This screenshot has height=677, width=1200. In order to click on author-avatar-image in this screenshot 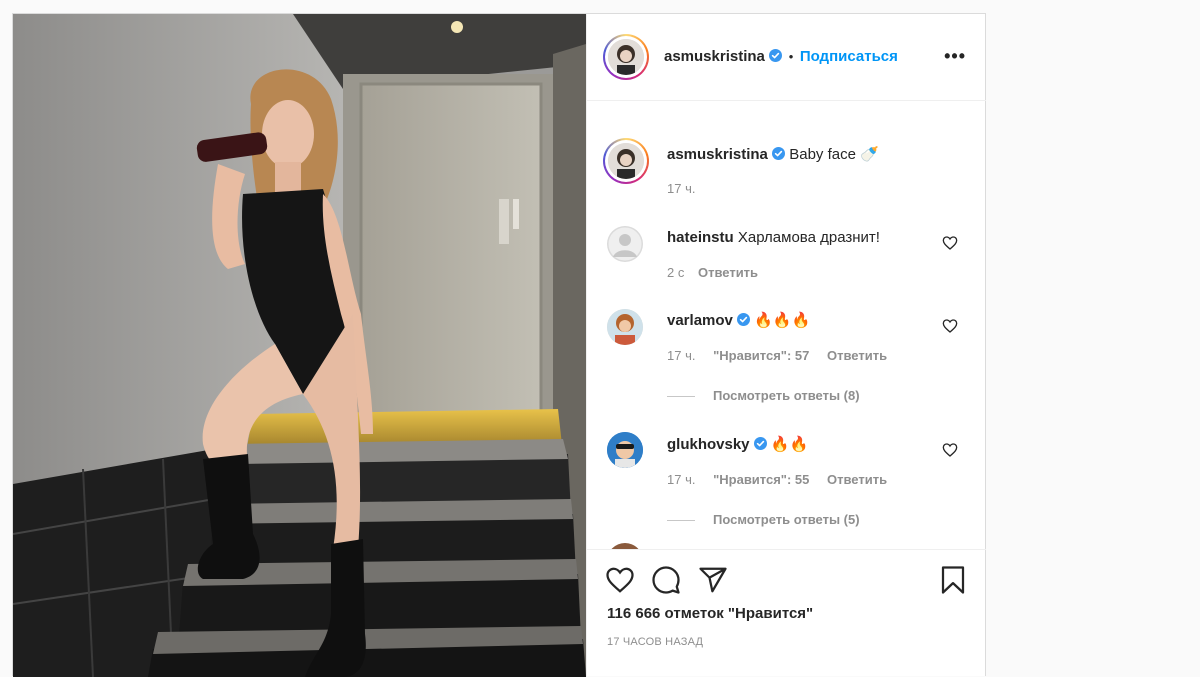, I will do `click(626, 57)`.